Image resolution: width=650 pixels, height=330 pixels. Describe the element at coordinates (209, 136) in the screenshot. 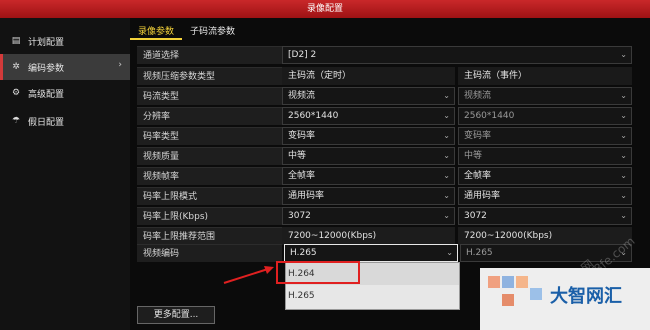

I see `row-label: 码率类型` at that location.